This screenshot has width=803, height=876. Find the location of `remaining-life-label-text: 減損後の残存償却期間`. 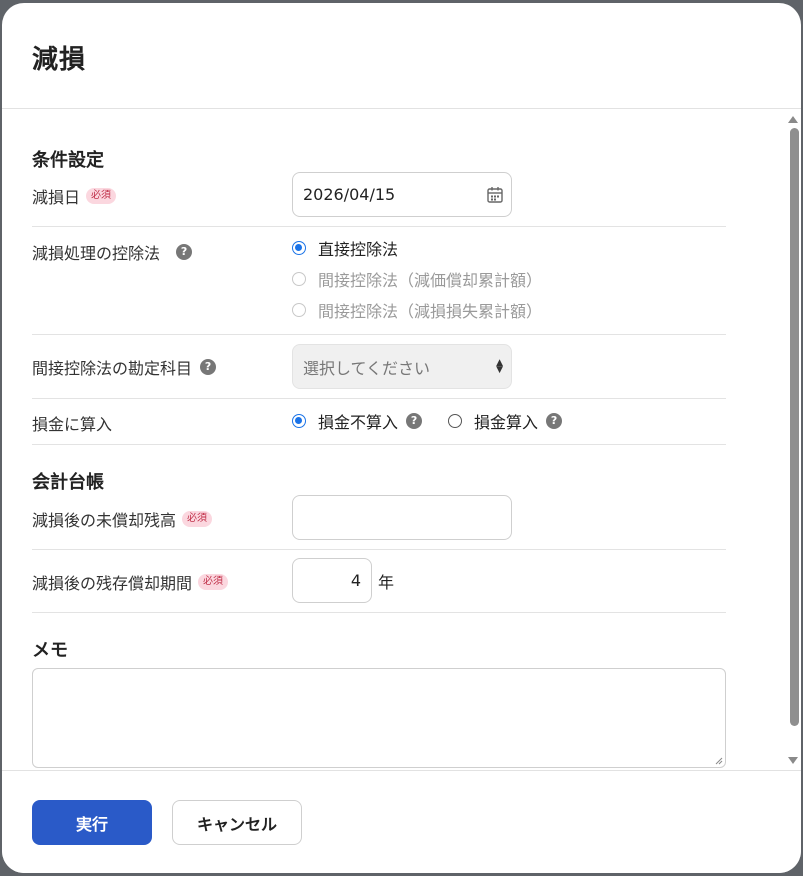

remaining-life-label-text: 減損後の残存償却期間 is located at coordinates (112, 583).